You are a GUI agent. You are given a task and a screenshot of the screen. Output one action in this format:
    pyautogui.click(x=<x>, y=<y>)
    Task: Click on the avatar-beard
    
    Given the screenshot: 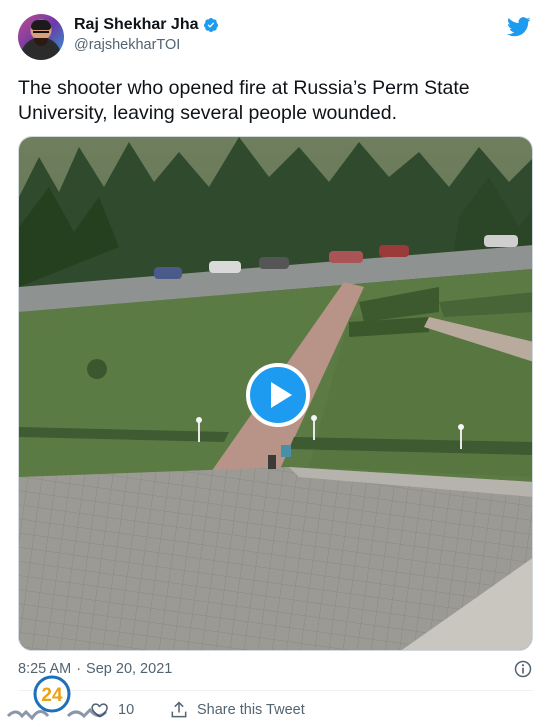 What is the action you would take?
    pyautogui.click(x=41, y=42)
    